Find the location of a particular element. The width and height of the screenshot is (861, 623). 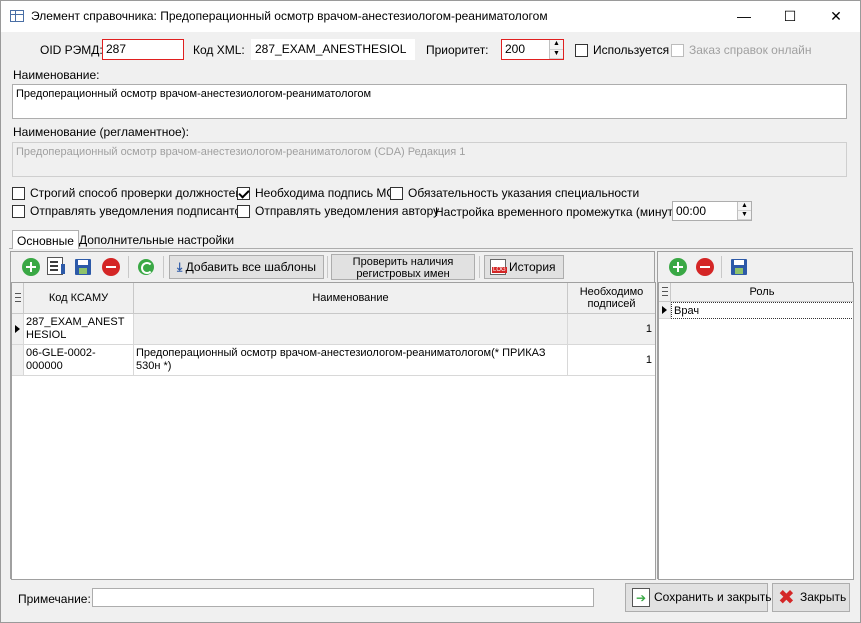

check-registry-line1: Проверить наличия is located at coordinates (403, 262).